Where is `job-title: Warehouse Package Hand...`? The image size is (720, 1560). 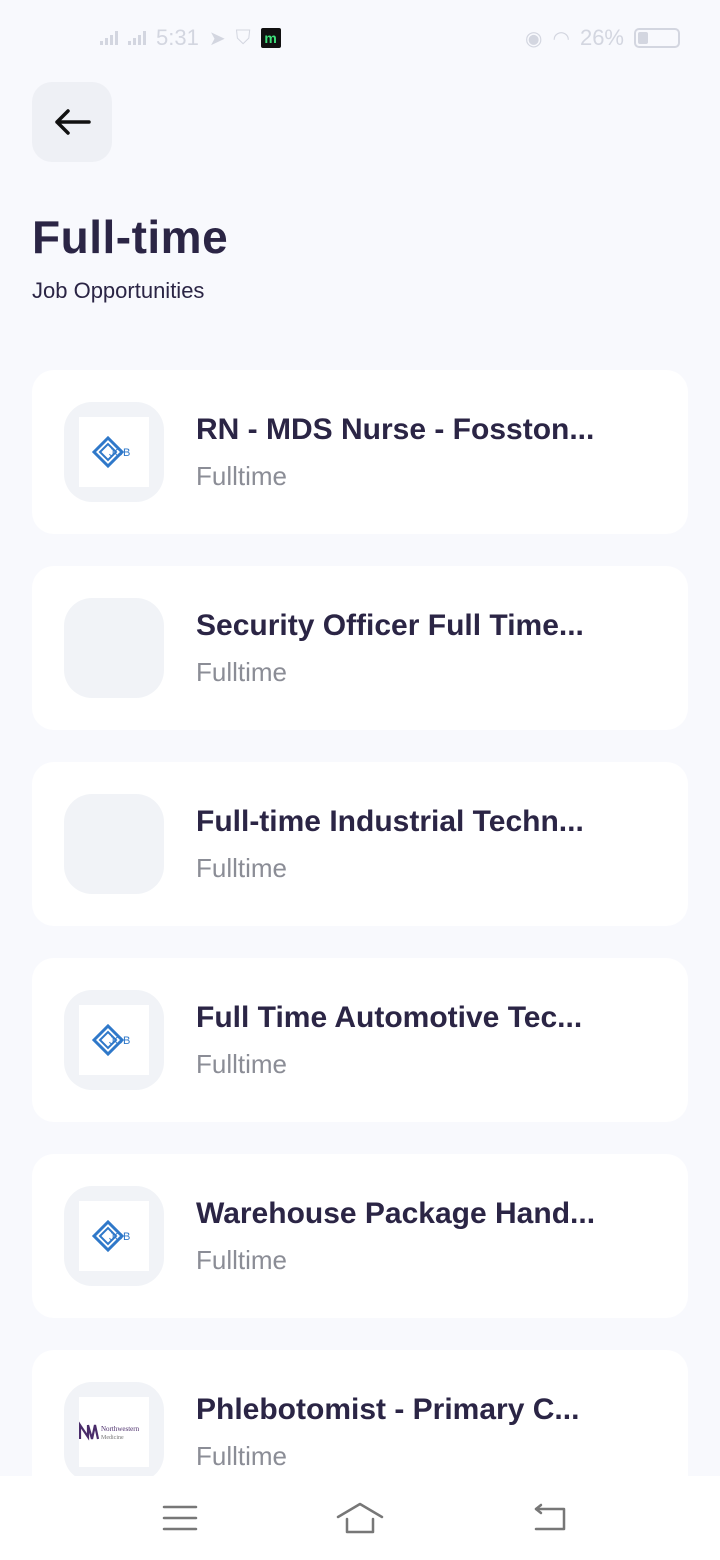 job-title: Warehouse Package Hand... is located at coordinates (396, 1213).